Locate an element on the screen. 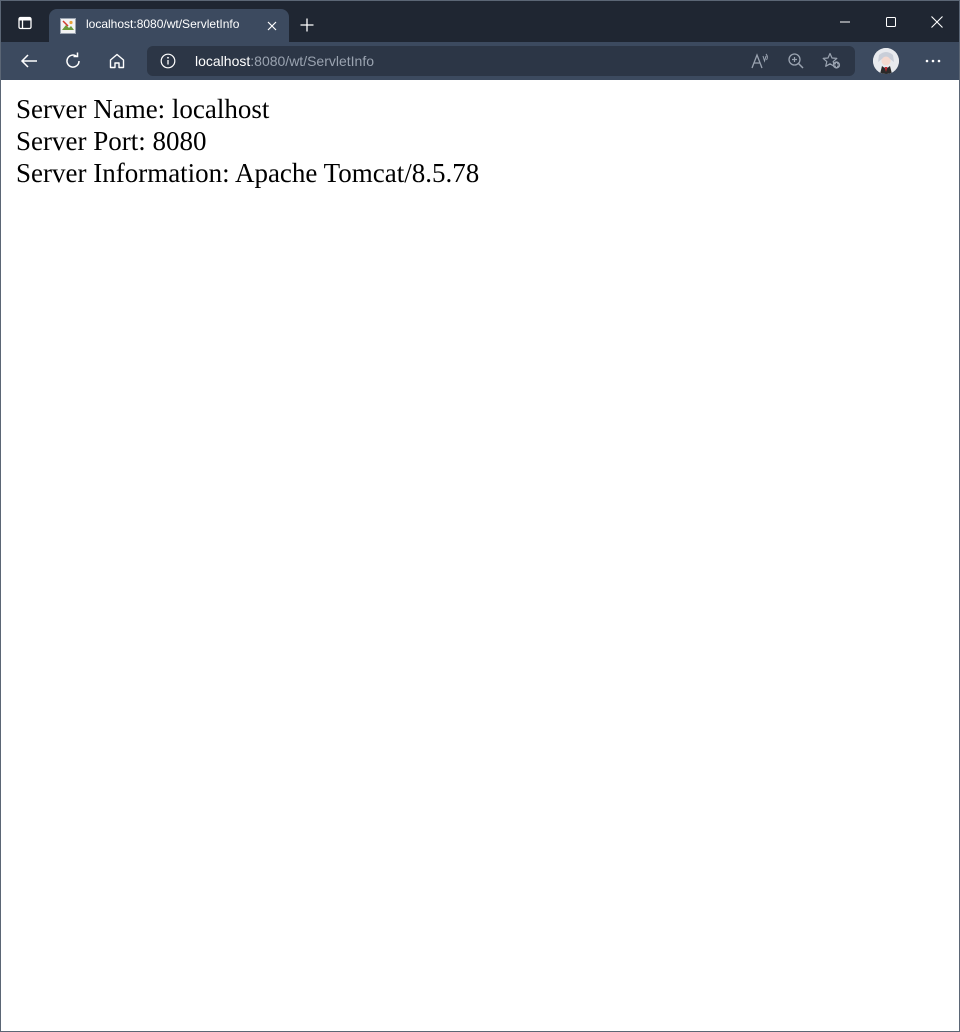 The image size is (960, 1032). active-tab: localhost:8080/wt/ServletInfo is located at coordinates (169, 25).